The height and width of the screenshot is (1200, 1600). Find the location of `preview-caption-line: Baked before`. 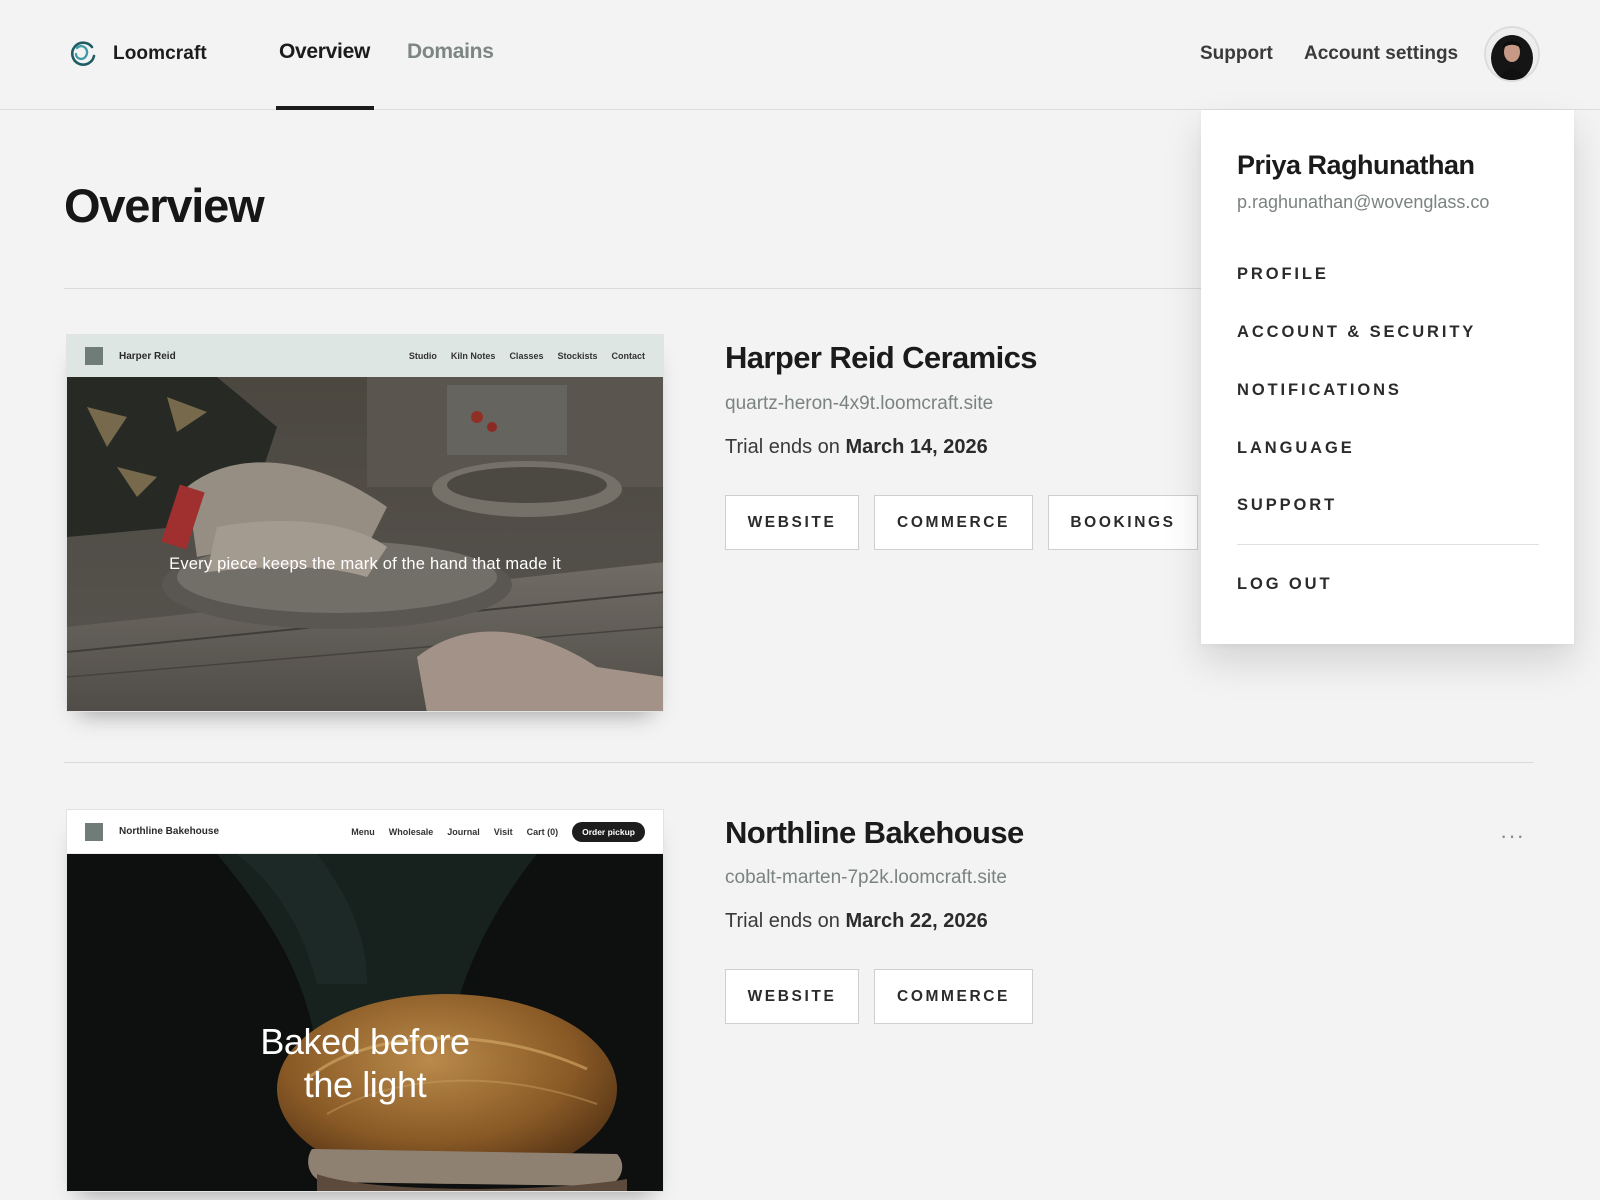

preview-caption-line: Baked before is located at coordinates (365, 1041).